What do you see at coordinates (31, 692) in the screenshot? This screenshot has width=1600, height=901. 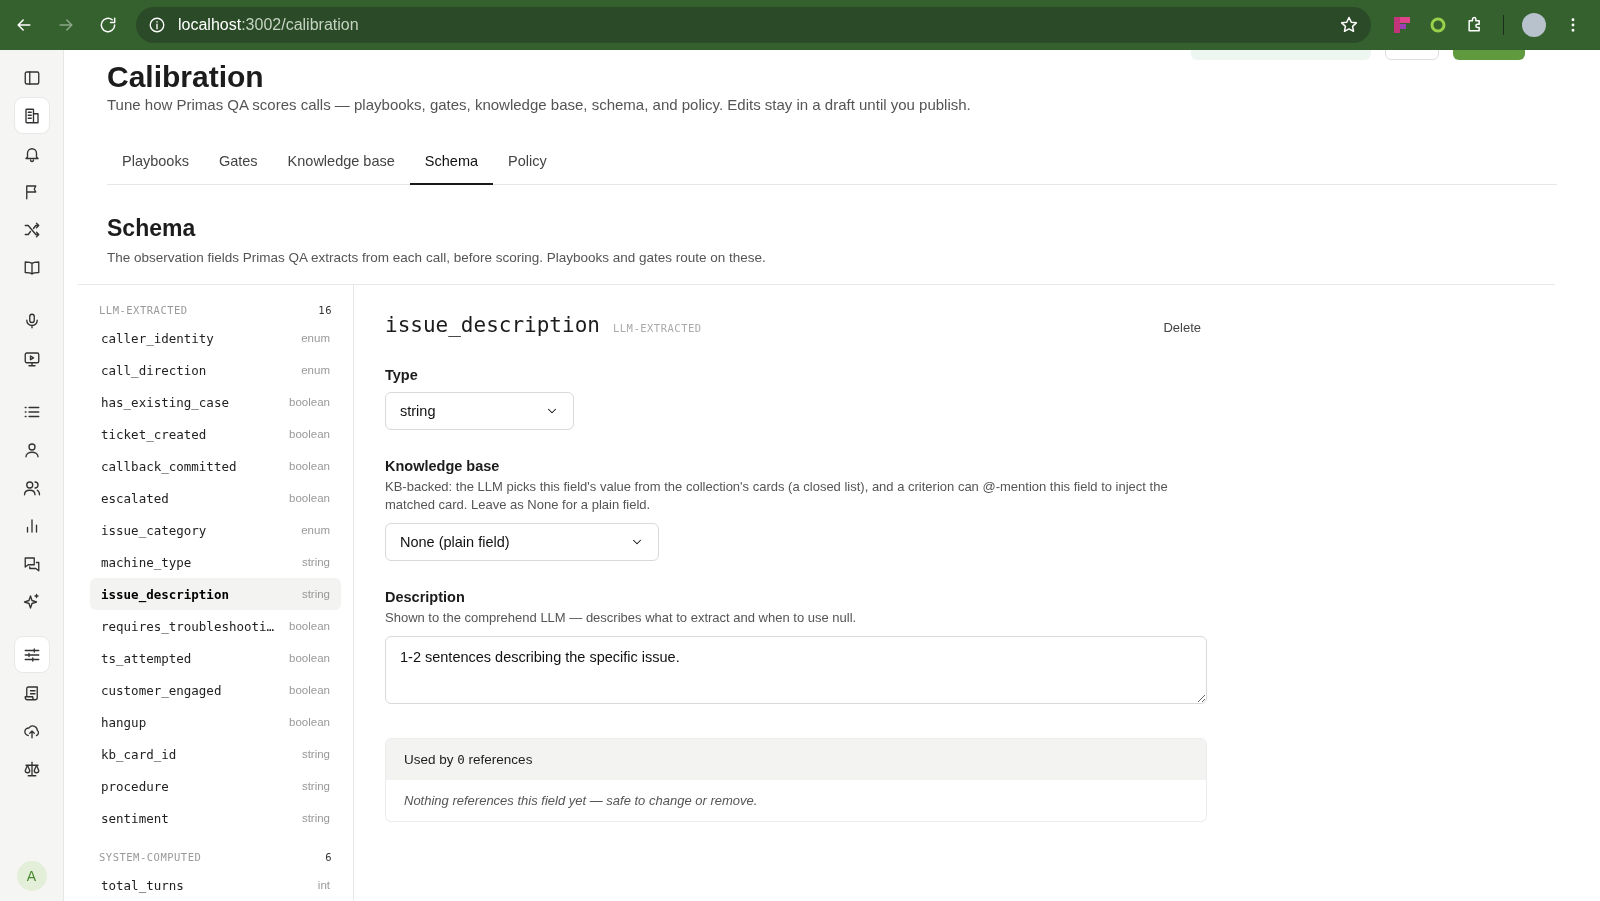 I see `scroll-icon` at bounding box center [31, 692].